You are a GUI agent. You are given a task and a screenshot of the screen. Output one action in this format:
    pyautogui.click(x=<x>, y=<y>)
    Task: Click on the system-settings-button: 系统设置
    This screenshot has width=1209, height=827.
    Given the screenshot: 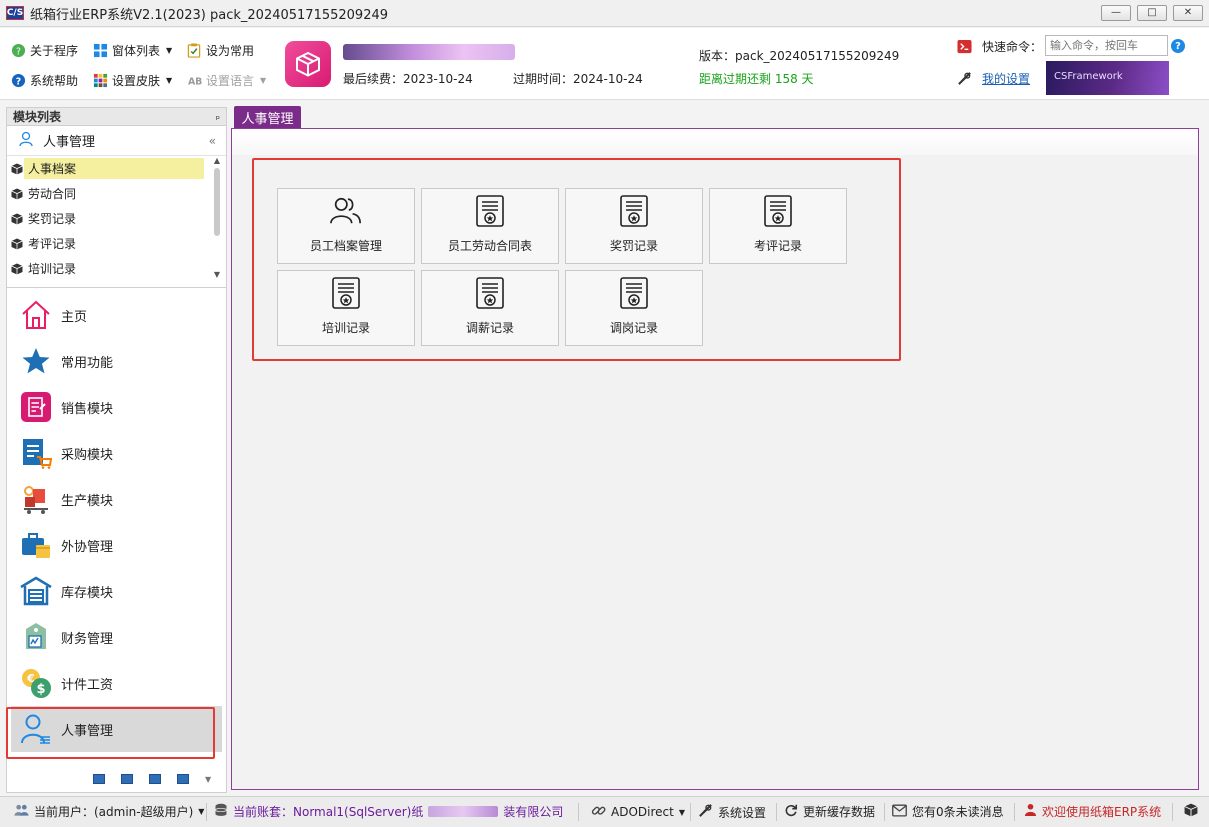 What is the action you would take?
    pyautogui.click(x=732, y=812)
    